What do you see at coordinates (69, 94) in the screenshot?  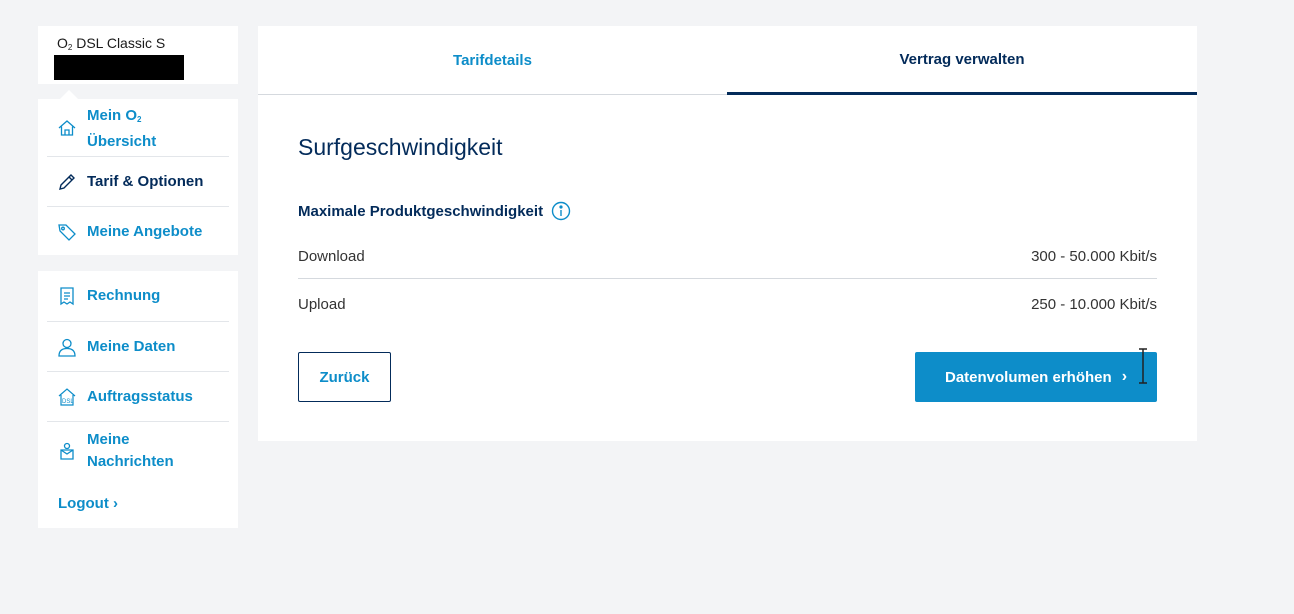 I see `card-notch` at bounding box center [69, 94].